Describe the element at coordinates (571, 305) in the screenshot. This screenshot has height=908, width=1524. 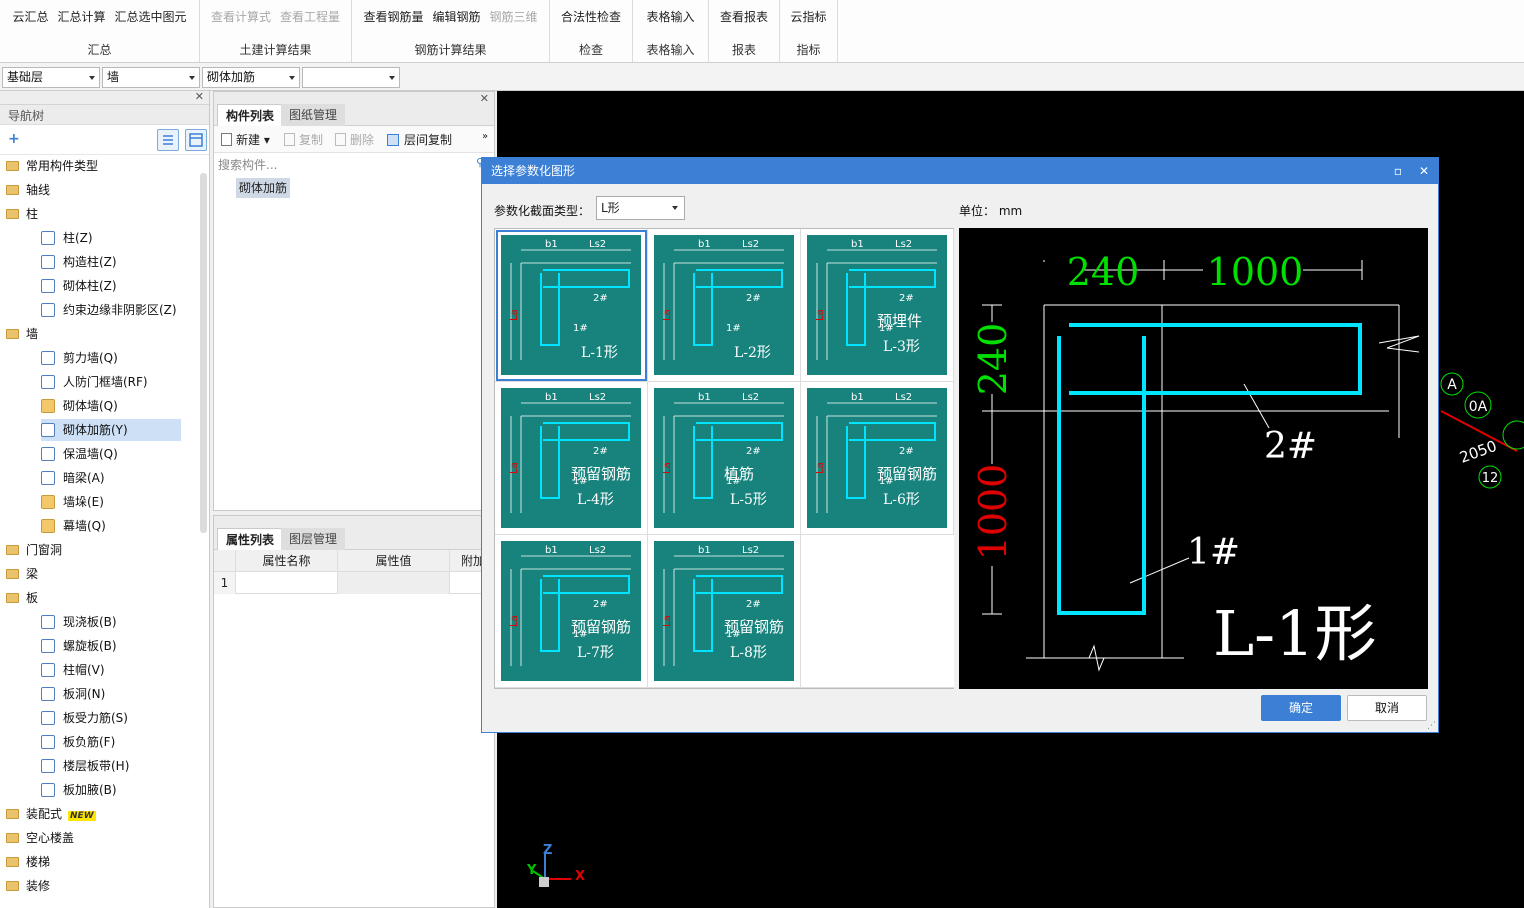
I see `shape-option: b1 Ls2 2# 1# La L-1形` at that location.